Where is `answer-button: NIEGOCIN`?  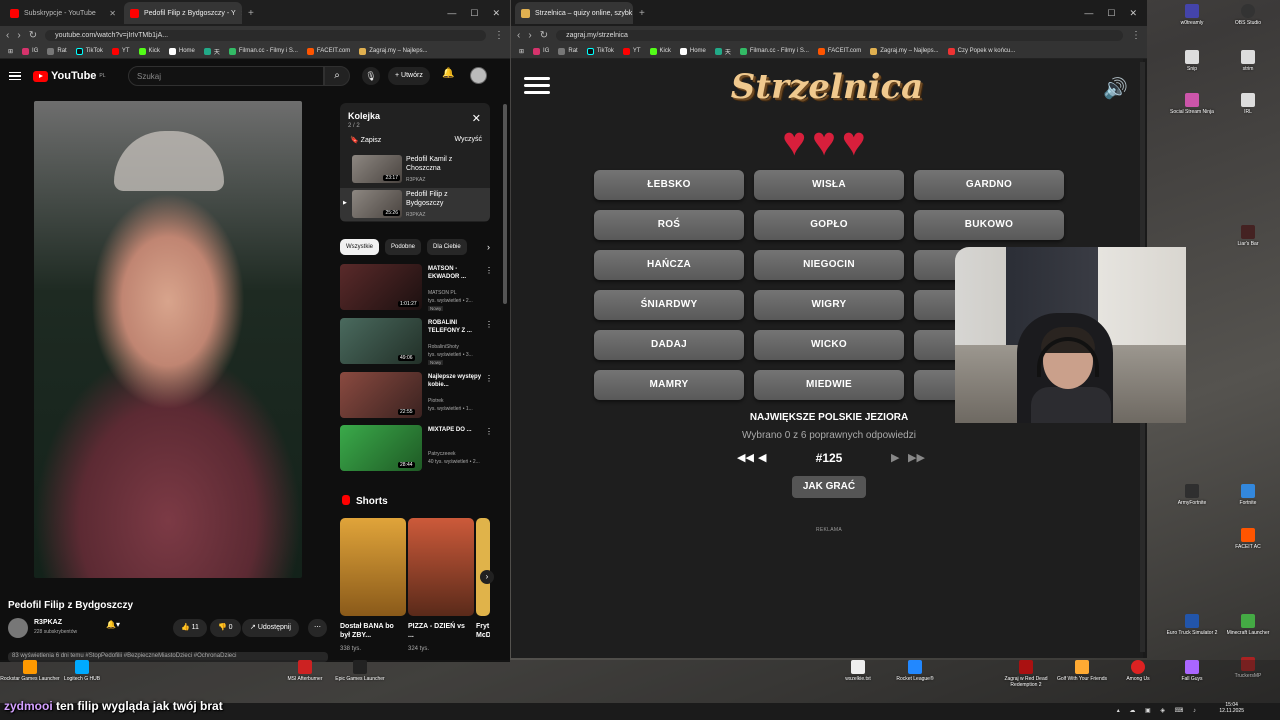 answer-button: NIEGOCIN is located at coordinates (829, 265).